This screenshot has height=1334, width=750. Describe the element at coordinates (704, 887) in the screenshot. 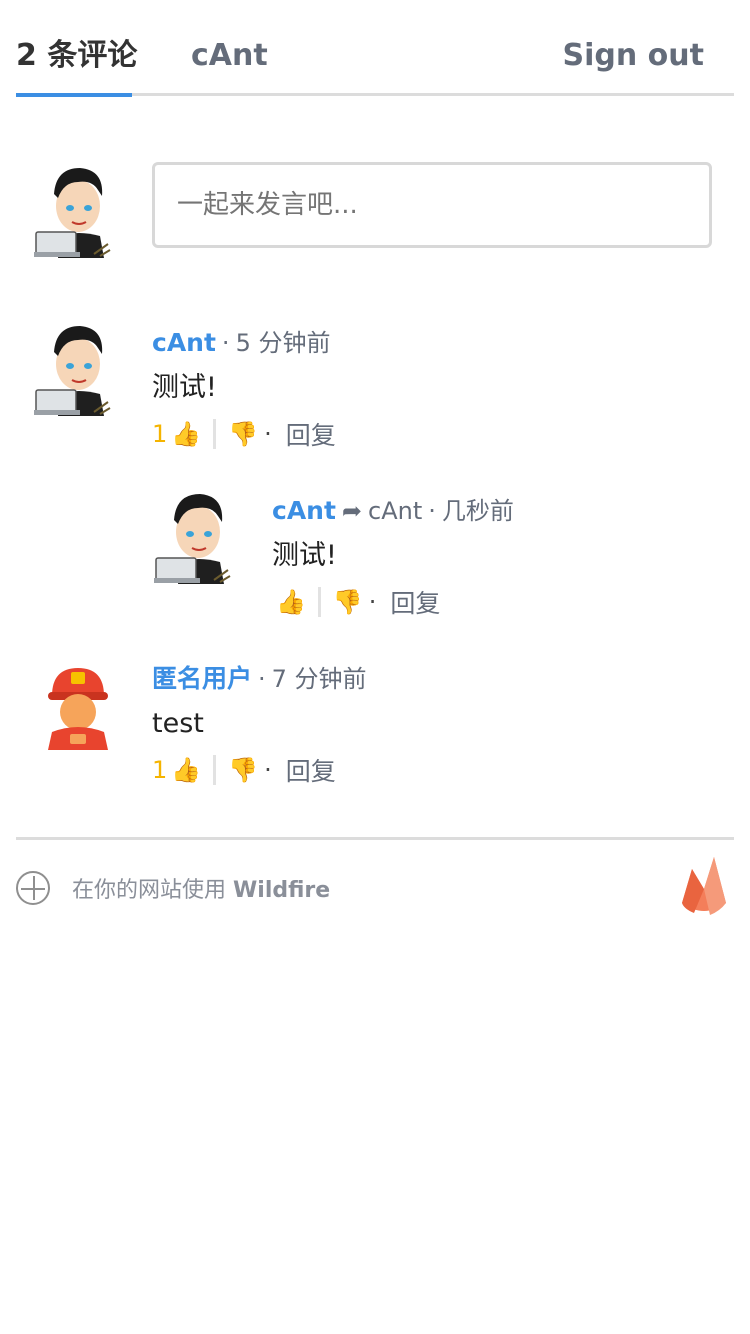

I see `wildfire-flame-logo` at that location.